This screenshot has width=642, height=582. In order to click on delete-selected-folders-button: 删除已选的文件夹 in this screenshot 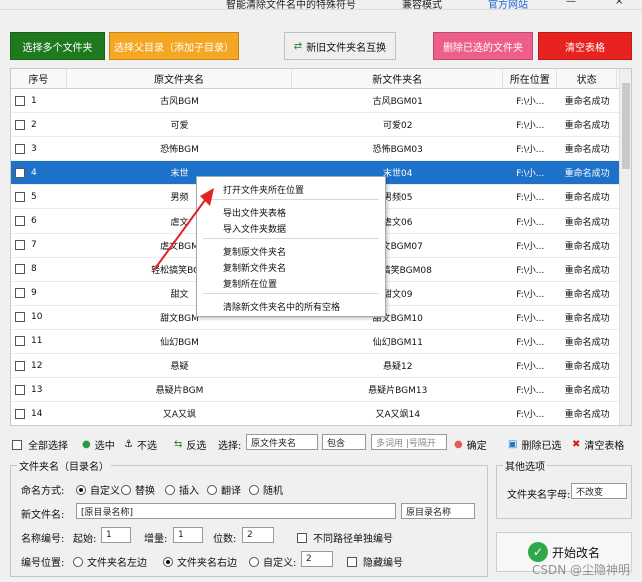, I will do `click(483, 46)`.